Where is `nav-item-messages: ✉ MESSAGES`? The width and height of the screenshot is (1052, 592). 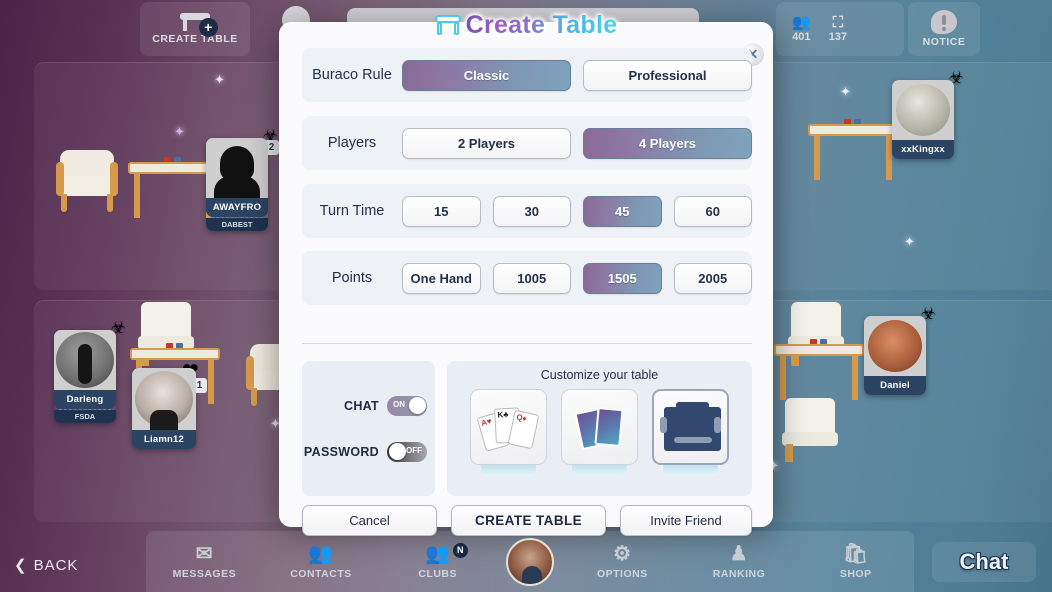
nav-item-messages: ✉ MESSAGES is located at coordinates (204, 561).